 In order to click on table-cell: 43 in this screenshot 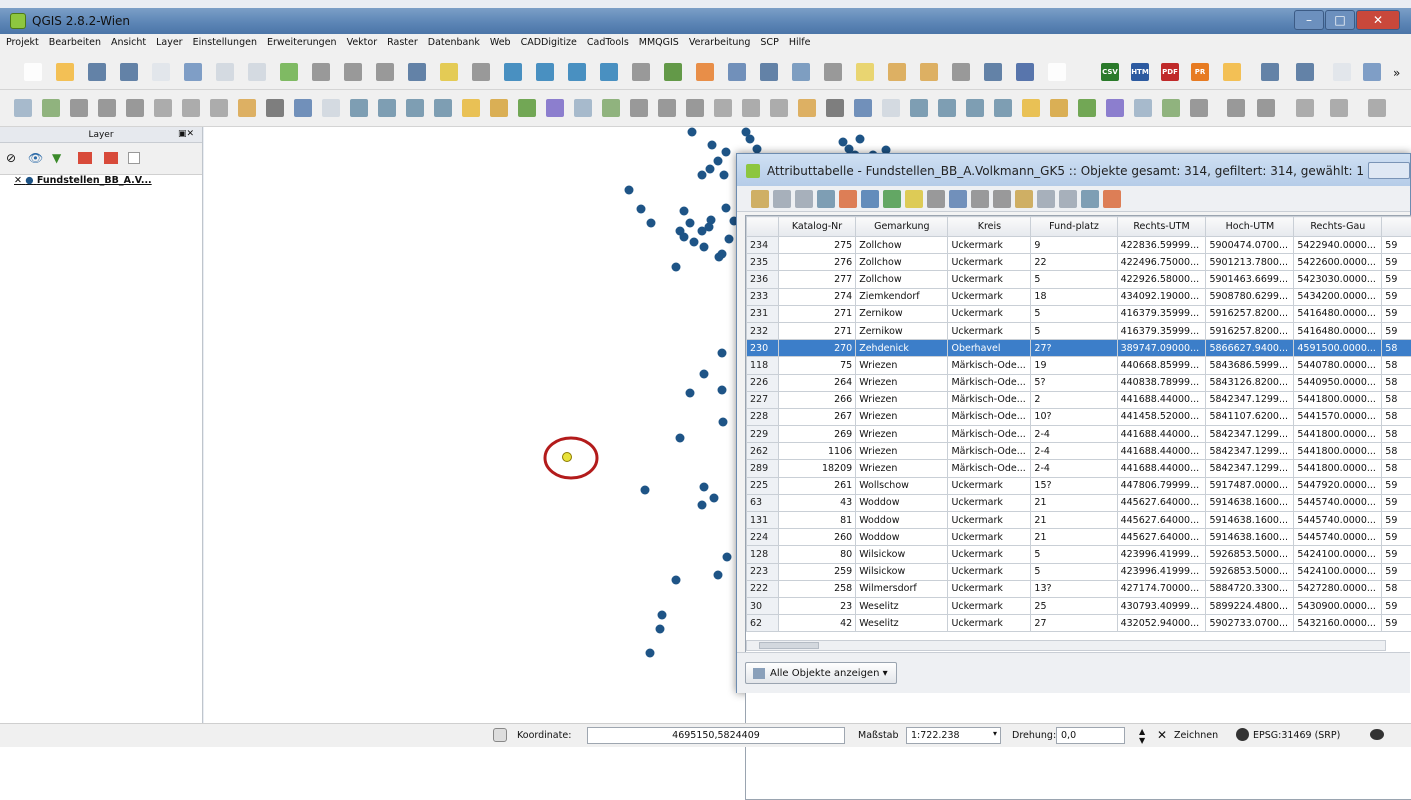, I will do `click(816, 502)`.